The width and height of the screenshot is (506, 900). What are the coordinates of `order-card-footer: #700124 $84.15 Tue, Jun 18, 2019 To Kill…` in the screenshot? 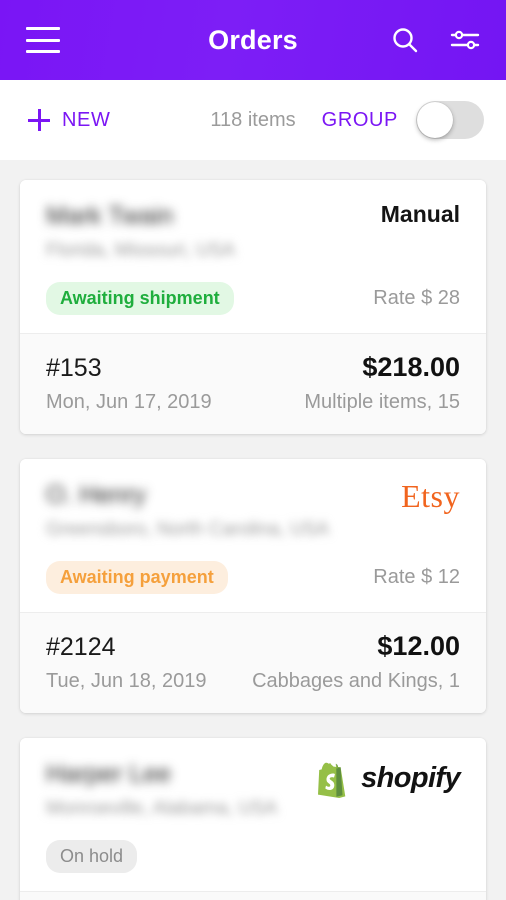 It's located at (253, 895).